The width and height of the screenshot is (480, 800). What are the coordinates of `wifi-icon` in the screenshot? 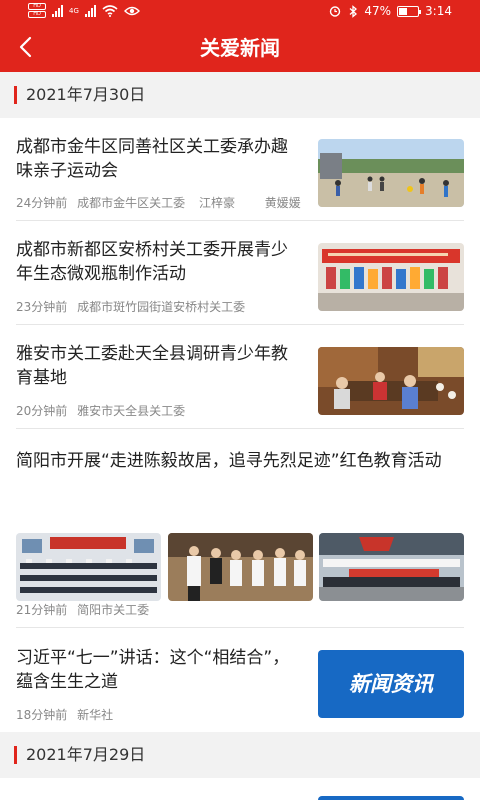 It's located at (110, 10).